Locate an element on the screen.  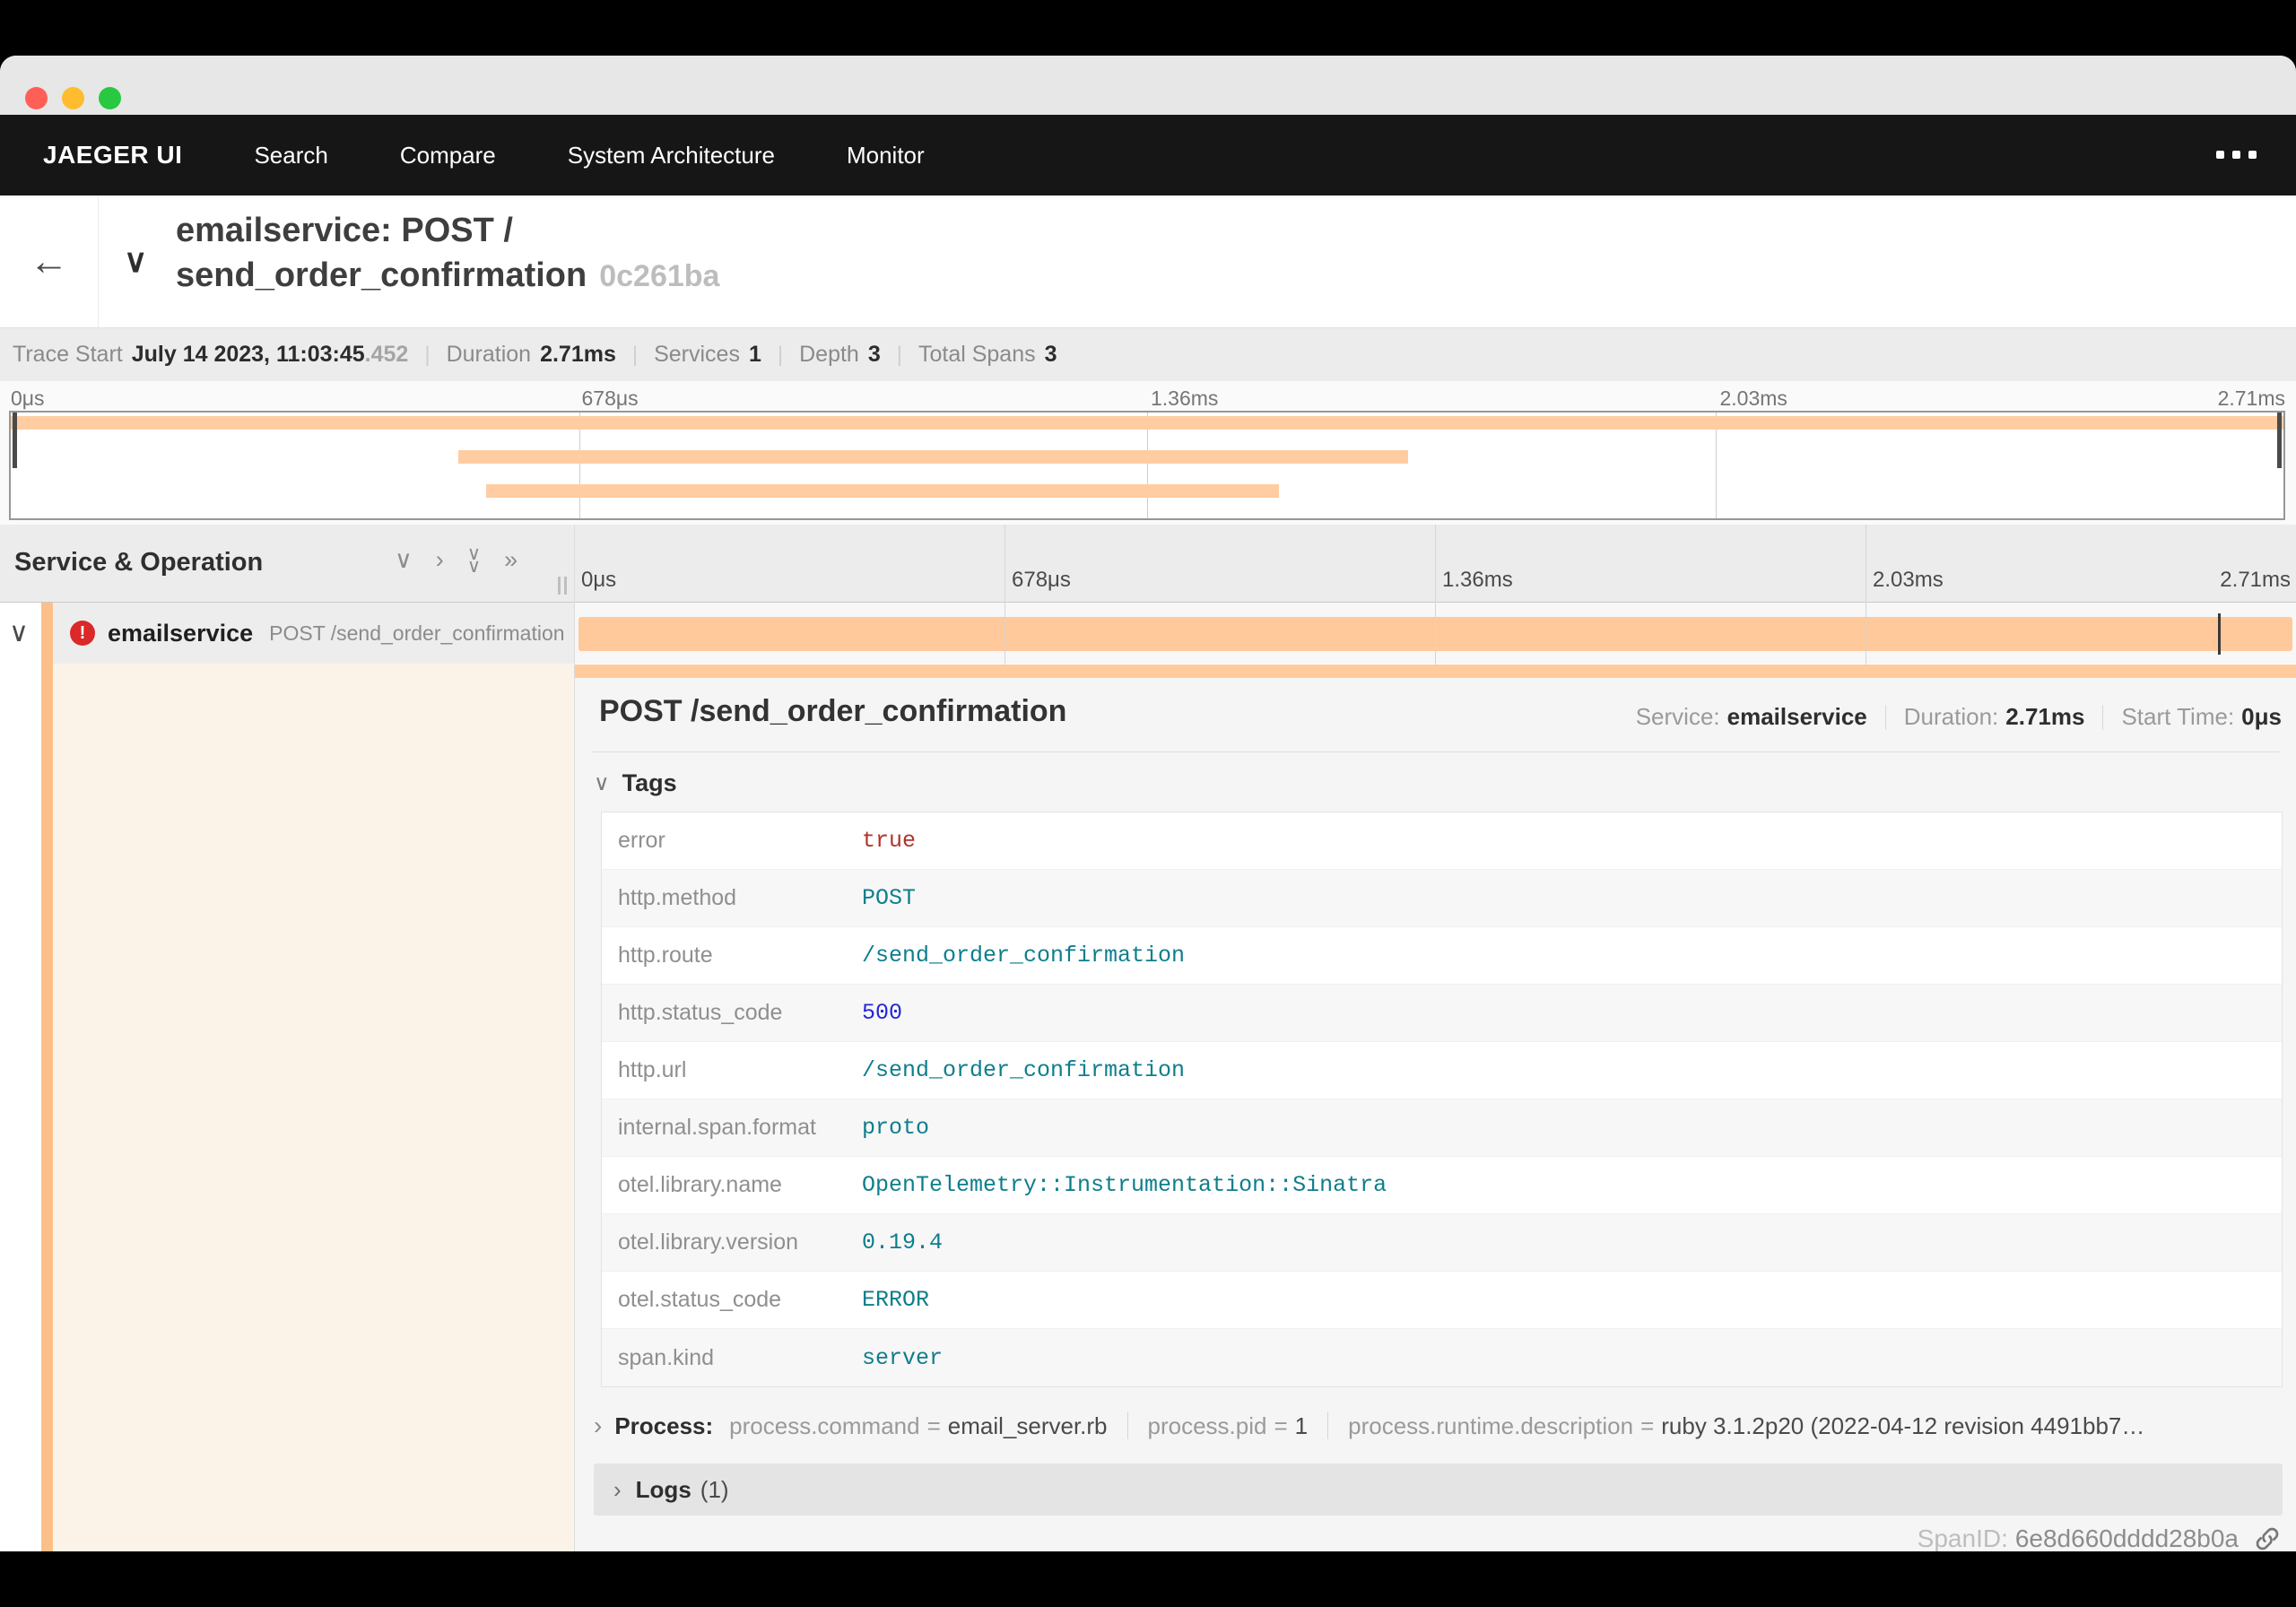
depth-value: 3 is located at coordinates (874, 355).